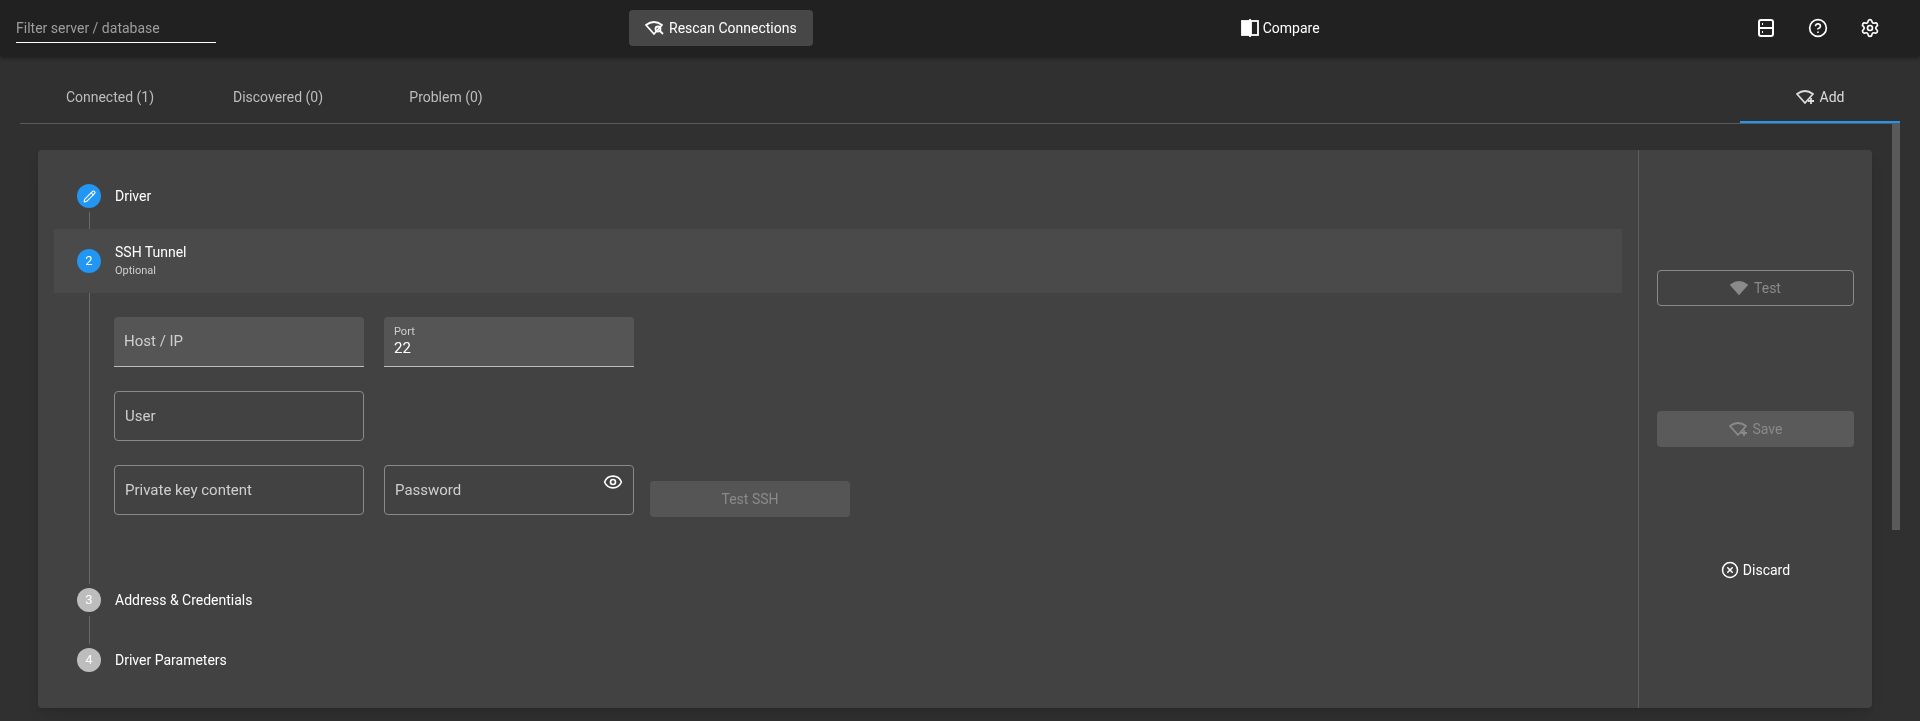 This screenshot has width=1920, height=721. I want to click on eye-icon, so click(613, 482).